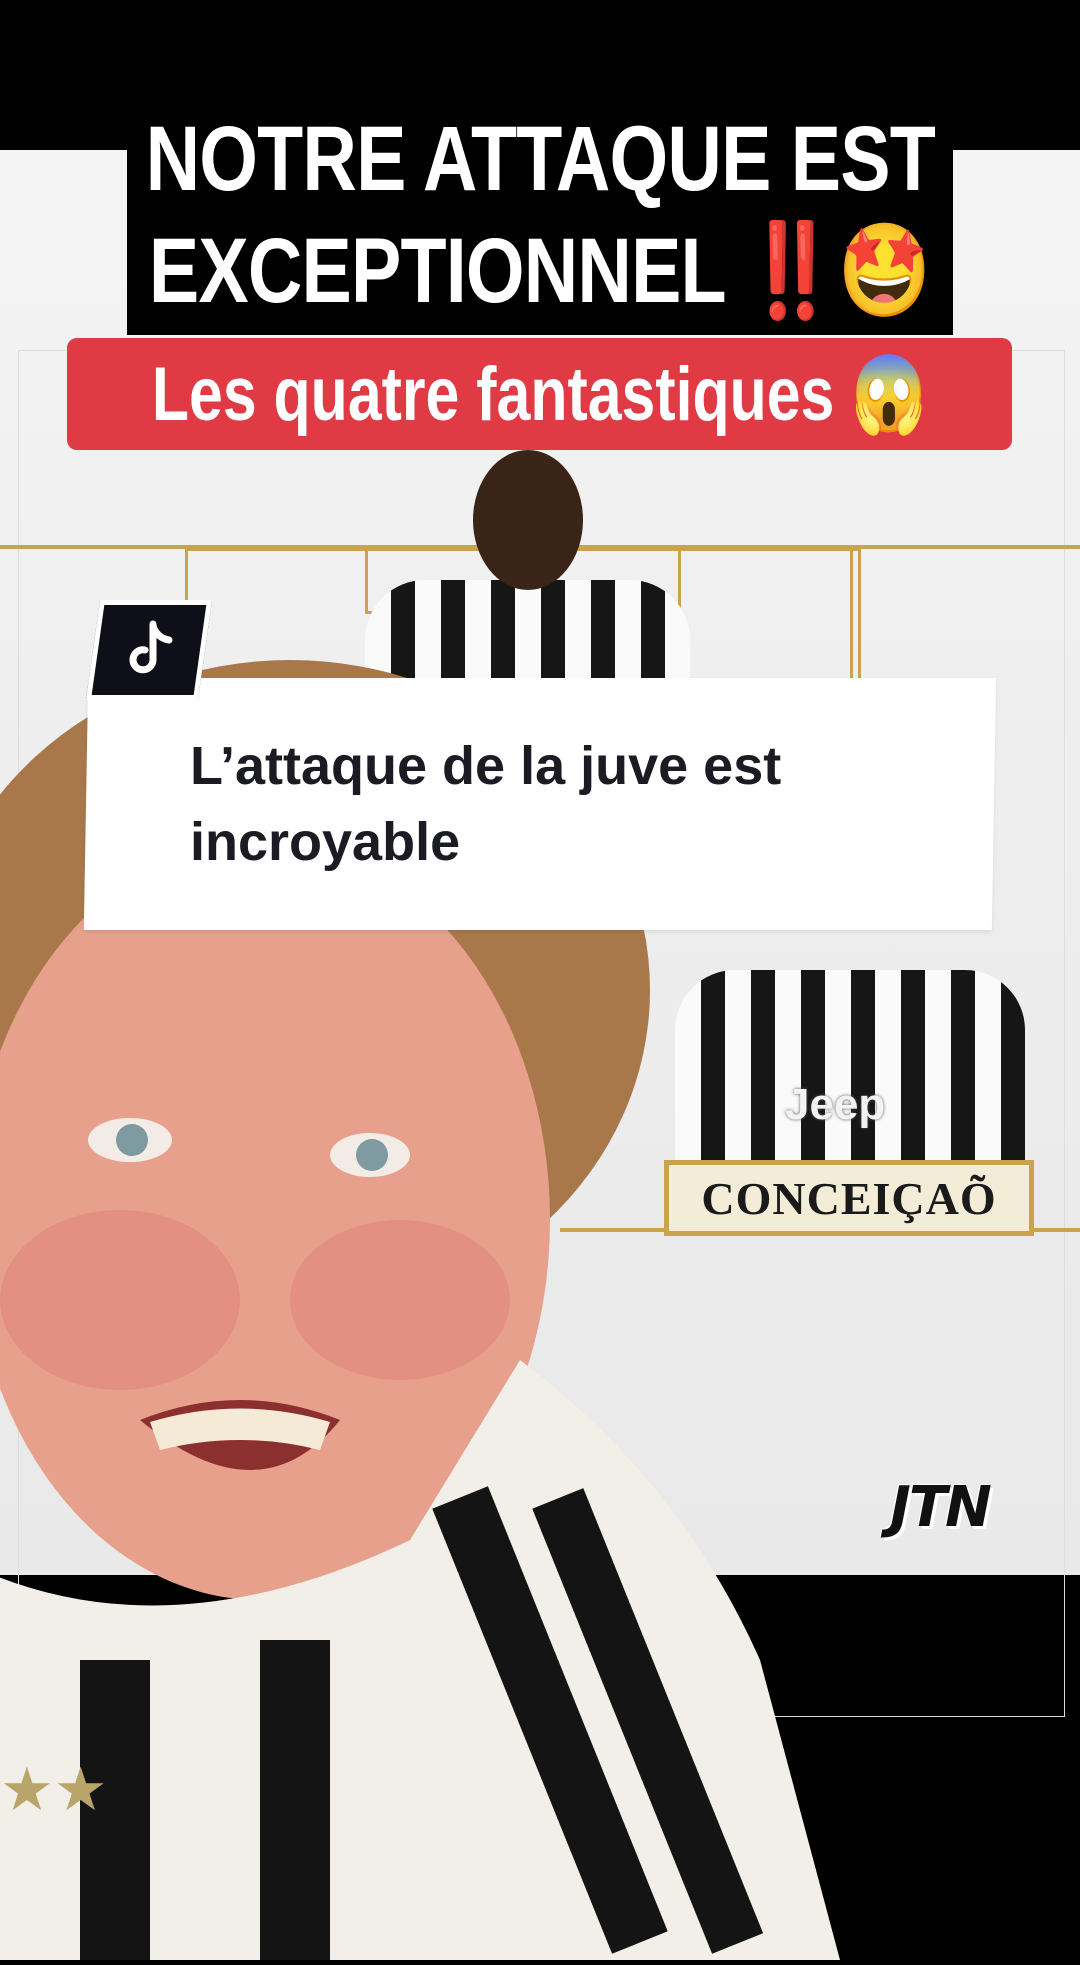 This screenshot has height=1965, width=1080. I want to click on tiktok-note-icon, so click(151, 647).